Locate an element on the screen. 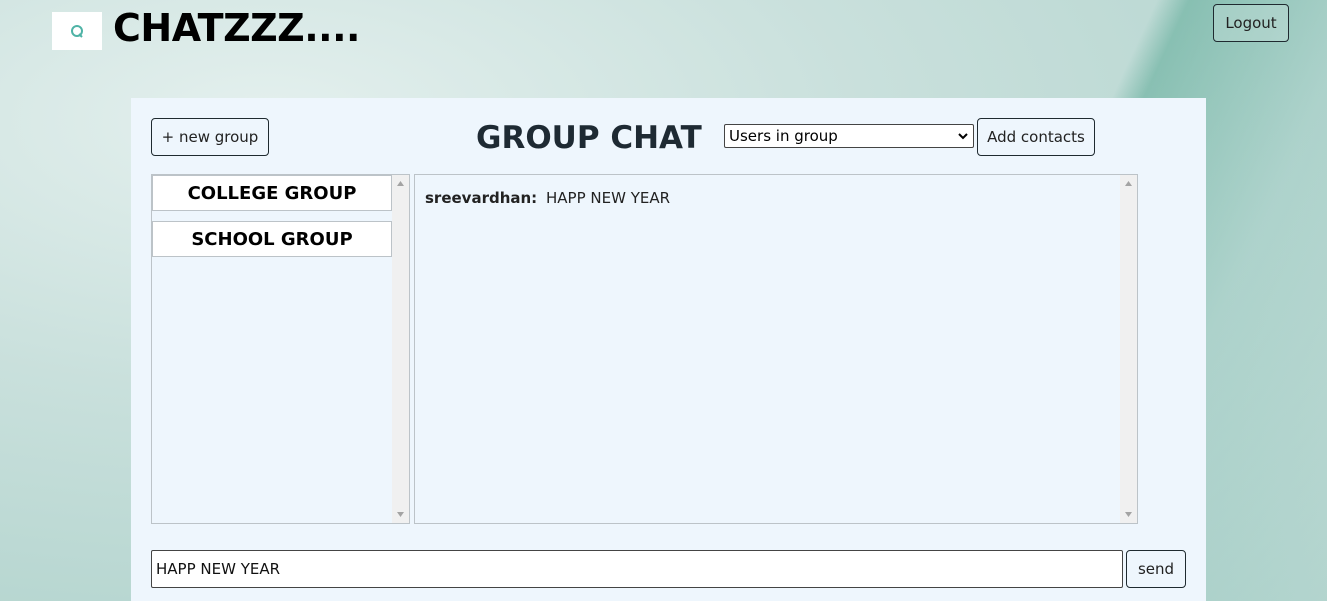 This screenshot has width=1327, height=601. app-logo is located at coordinates (77, 31).